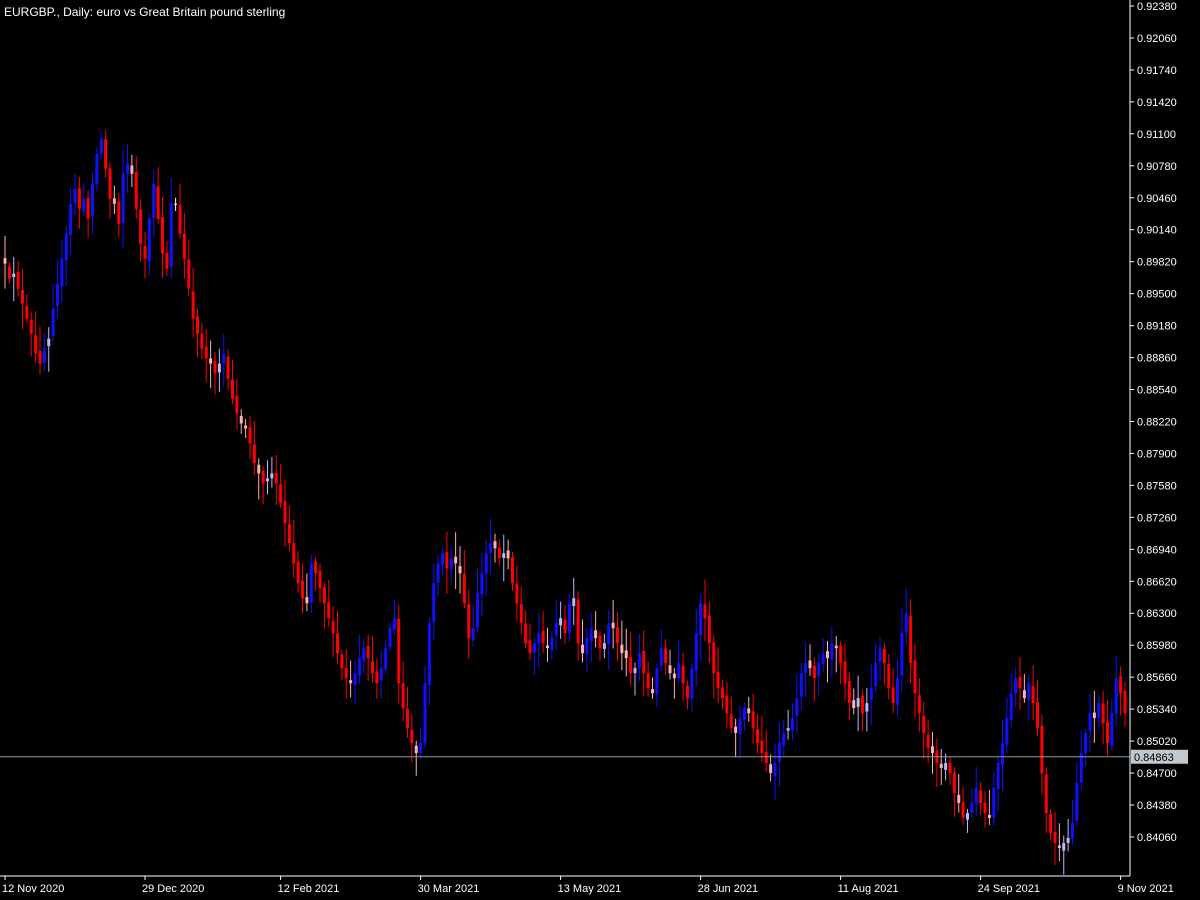 The width and height of the screenshot is (1200, 900). Describe the element at coordinates (309, 889) in the screenshot. I see `time-tick-label: 12 Feb 2021` at that location.